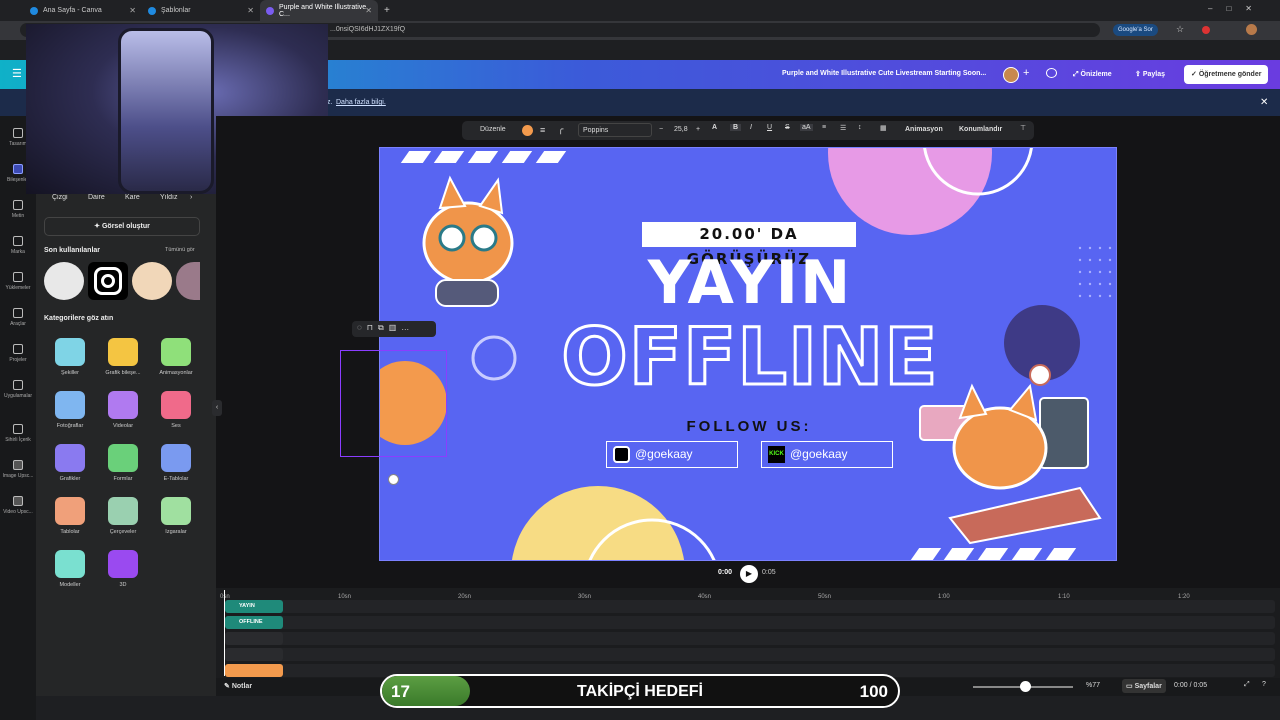 Image resolution: width=1280 pixels, height=720 pixels. What do you see at coordinates (661, 129) in the screenshot?
I see `decrease-size-button: −` at bounding box center [661, 129].